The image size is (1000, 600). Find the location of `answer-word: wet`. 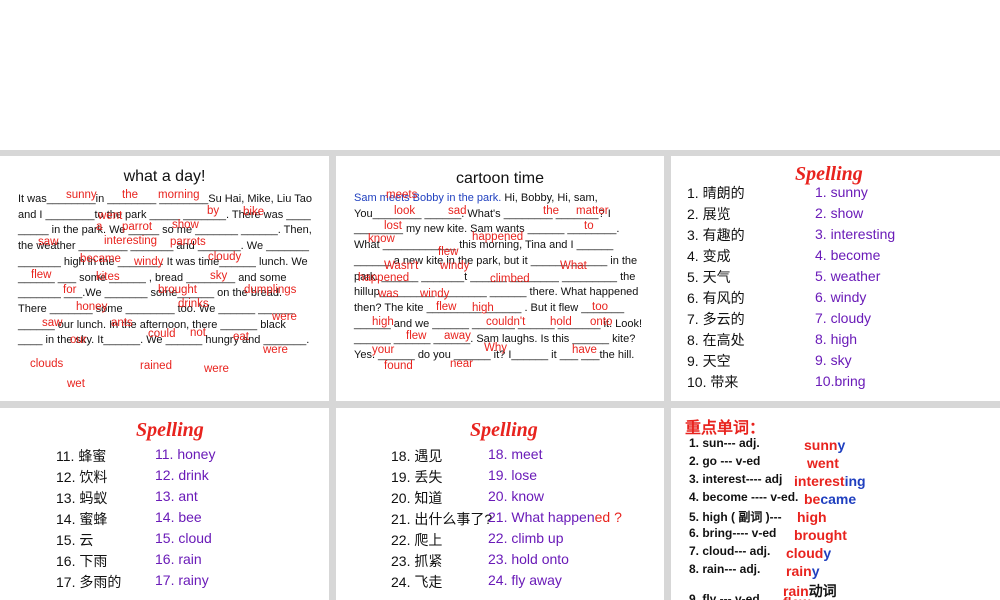

answer-word: wet is located at coordinates (76, 384).